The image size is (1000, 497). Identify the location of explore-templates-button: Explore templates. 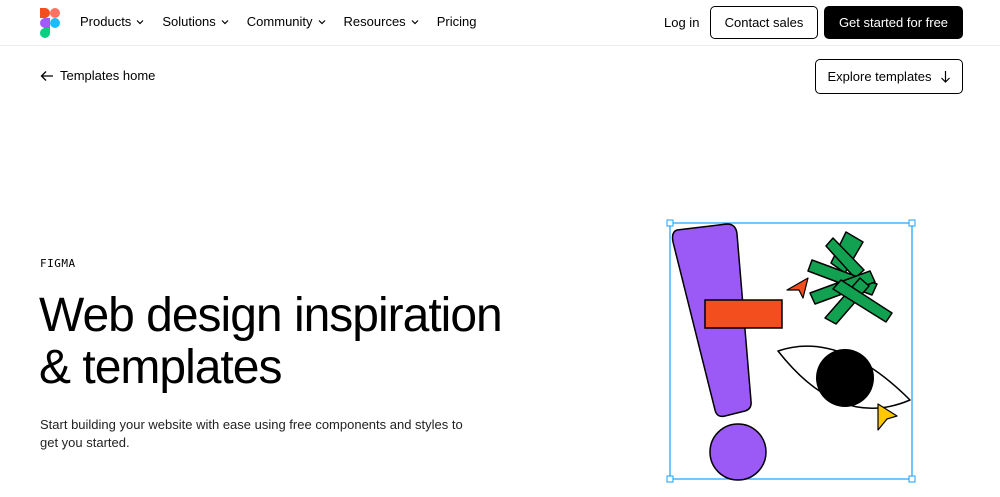
(889, 76).